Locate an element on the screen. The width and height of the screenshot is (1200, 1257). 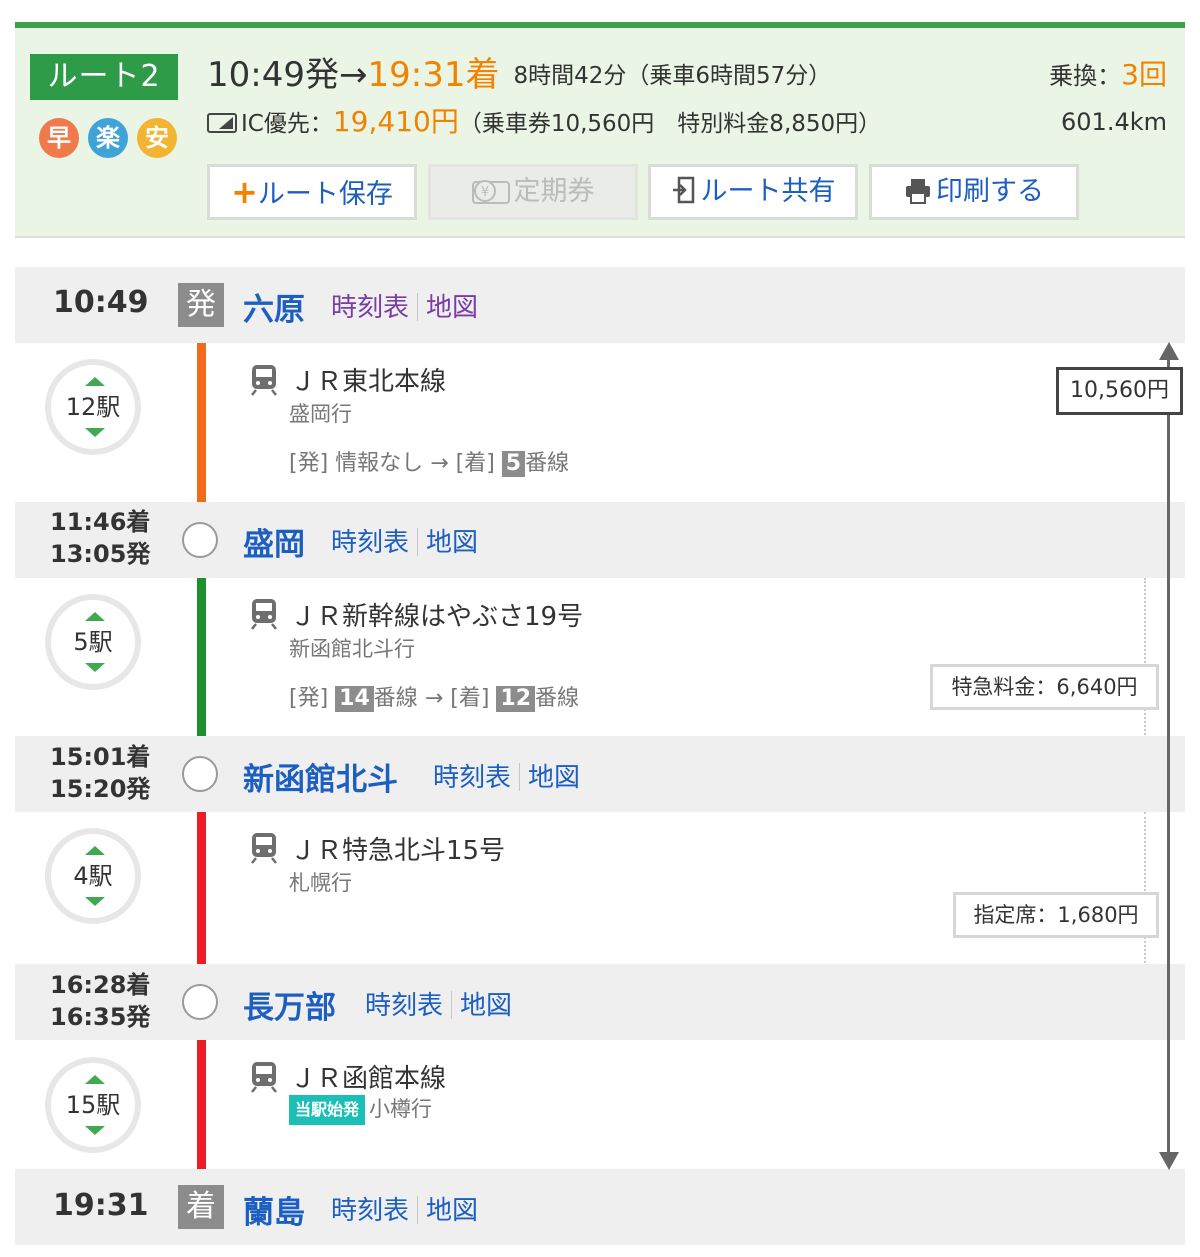
ic-card-icon is located at coordinates (222, 123).